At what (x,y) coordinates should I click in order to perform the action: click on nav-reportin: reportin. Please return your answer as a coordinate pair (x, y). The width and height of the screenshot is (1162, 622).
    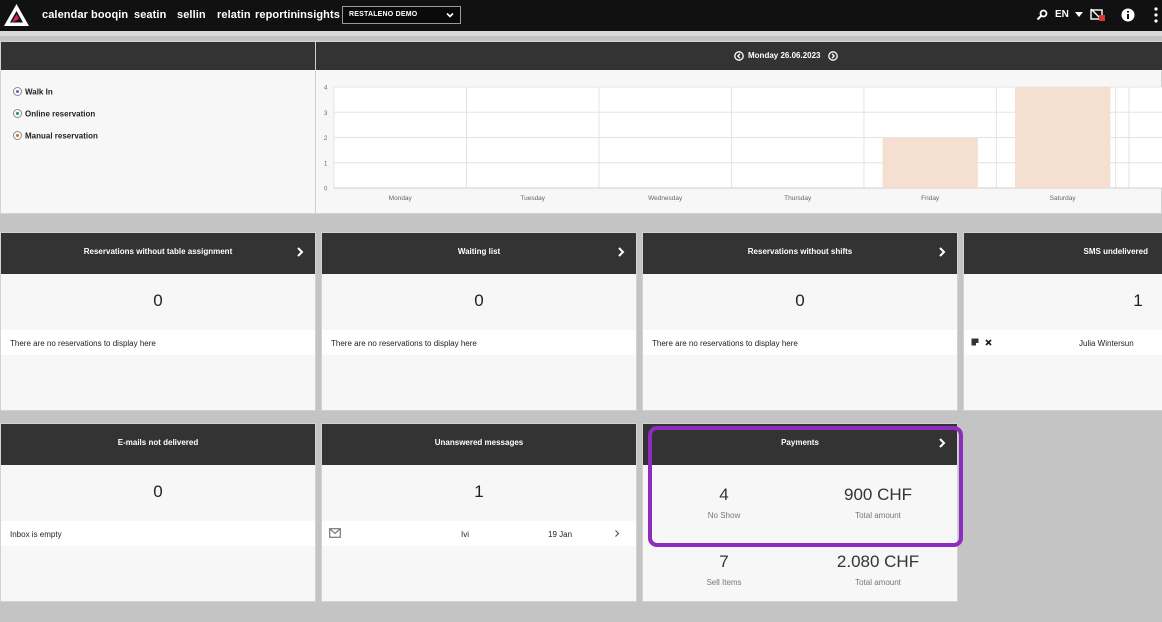
    Looking at the image, I should click on (276, 15).